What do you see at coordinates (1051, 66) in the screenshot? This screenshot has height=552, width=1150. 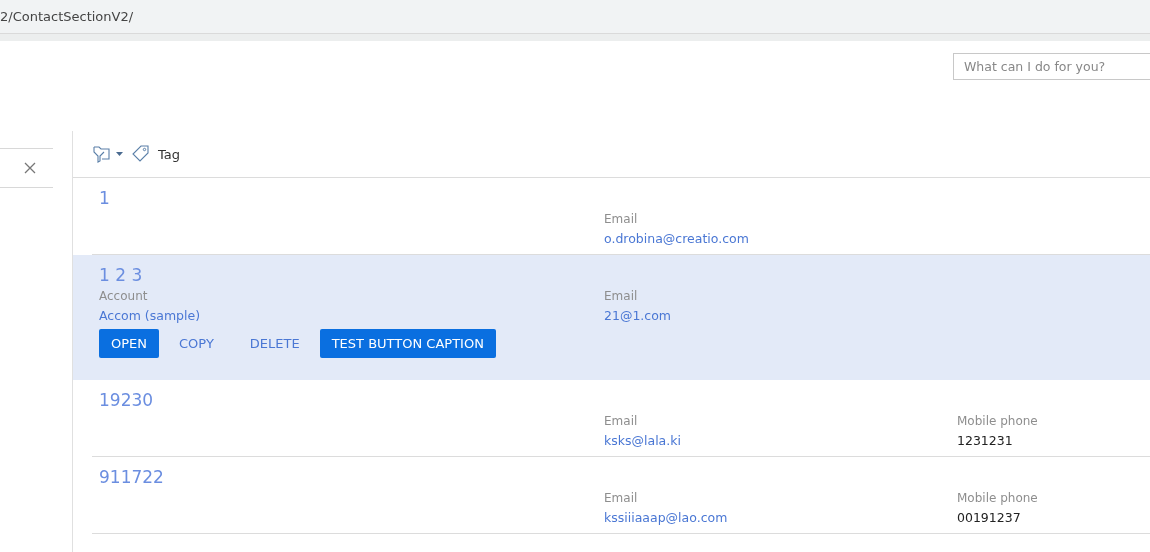 I see `search-field: What can I do for you?` at bounding box center [1051, 66].